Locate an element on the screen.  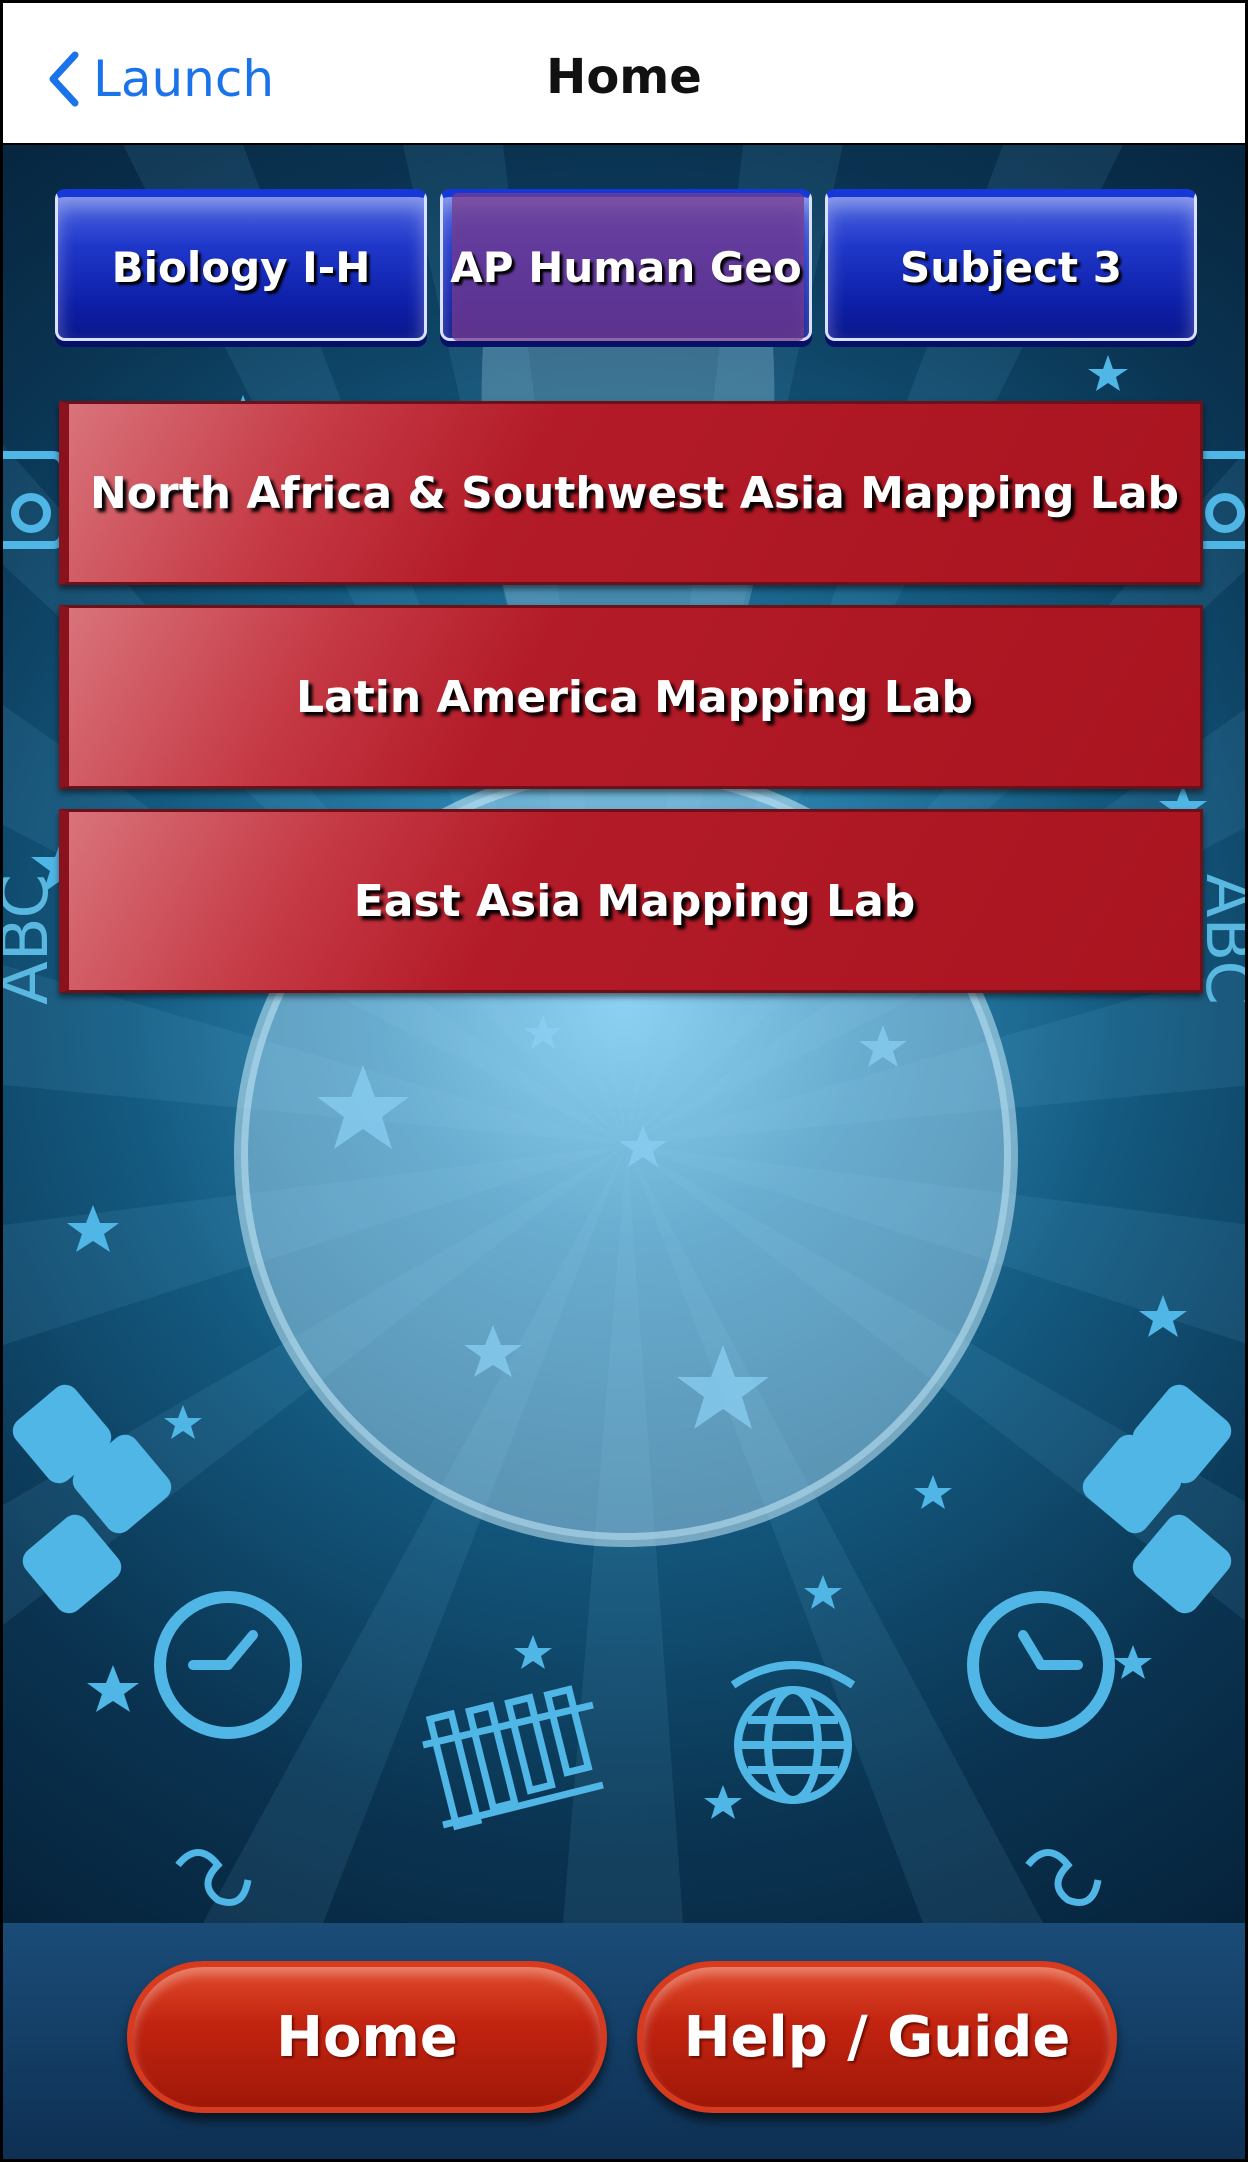
tab-subject-3: Subject 3 is located at coordinates (1011, 265).